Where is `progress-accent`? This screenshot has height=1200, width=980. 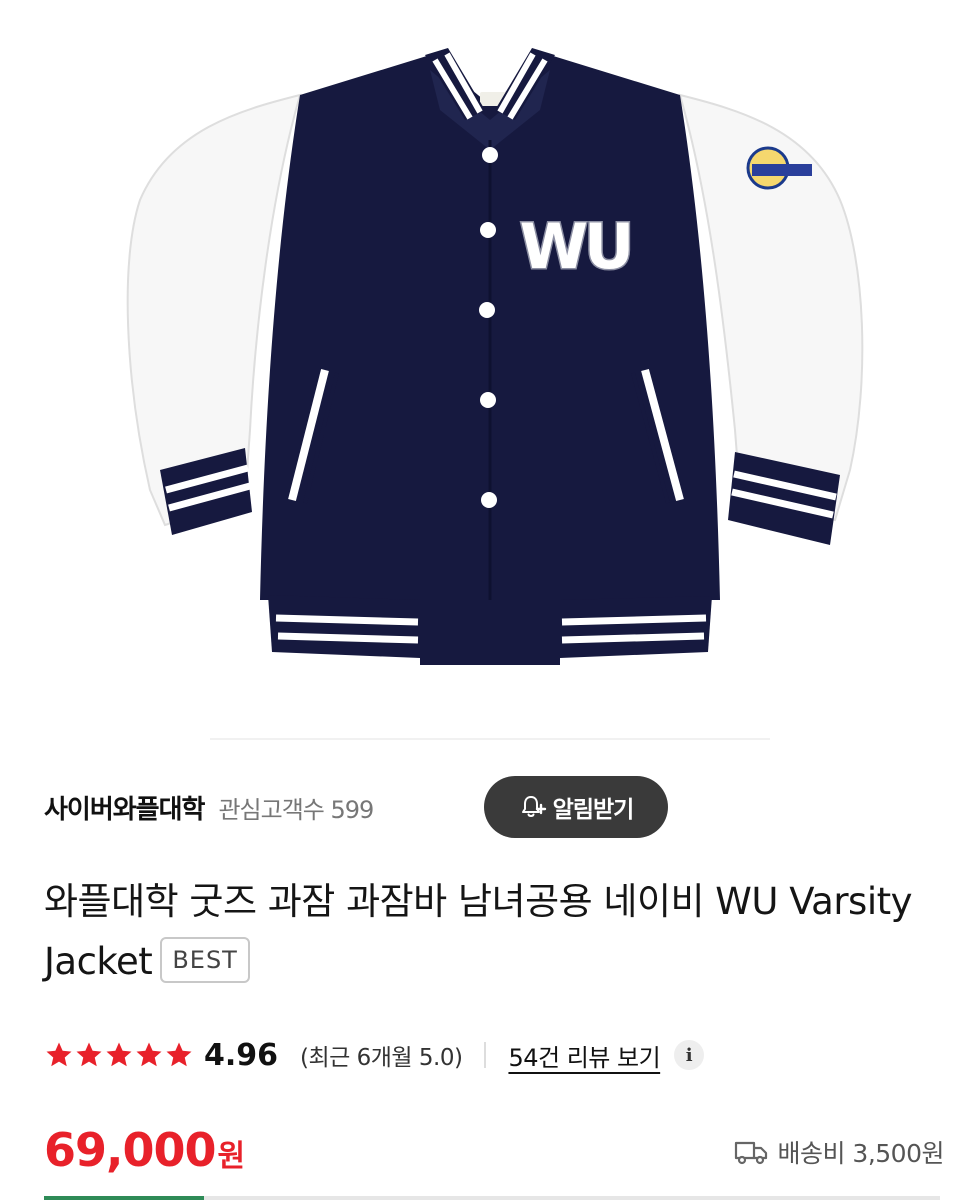
progress-accent is located at coordinates (124, 1198).